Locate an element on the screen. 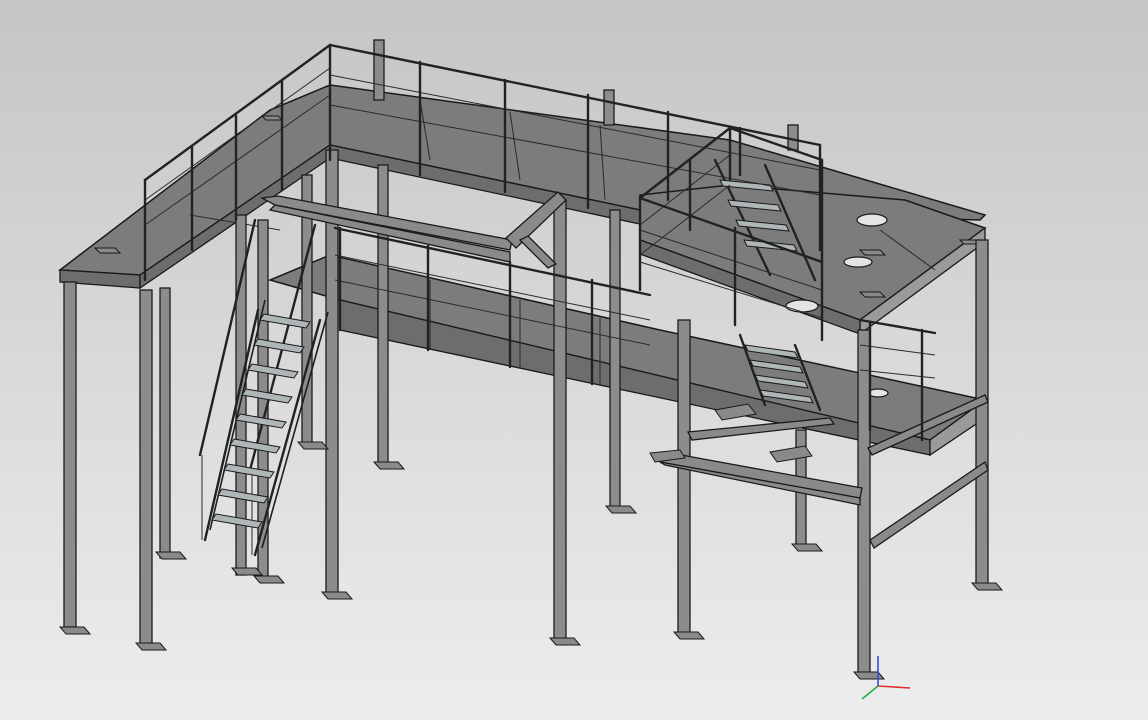  x-axis-icon is located at coordinates (894, 687).